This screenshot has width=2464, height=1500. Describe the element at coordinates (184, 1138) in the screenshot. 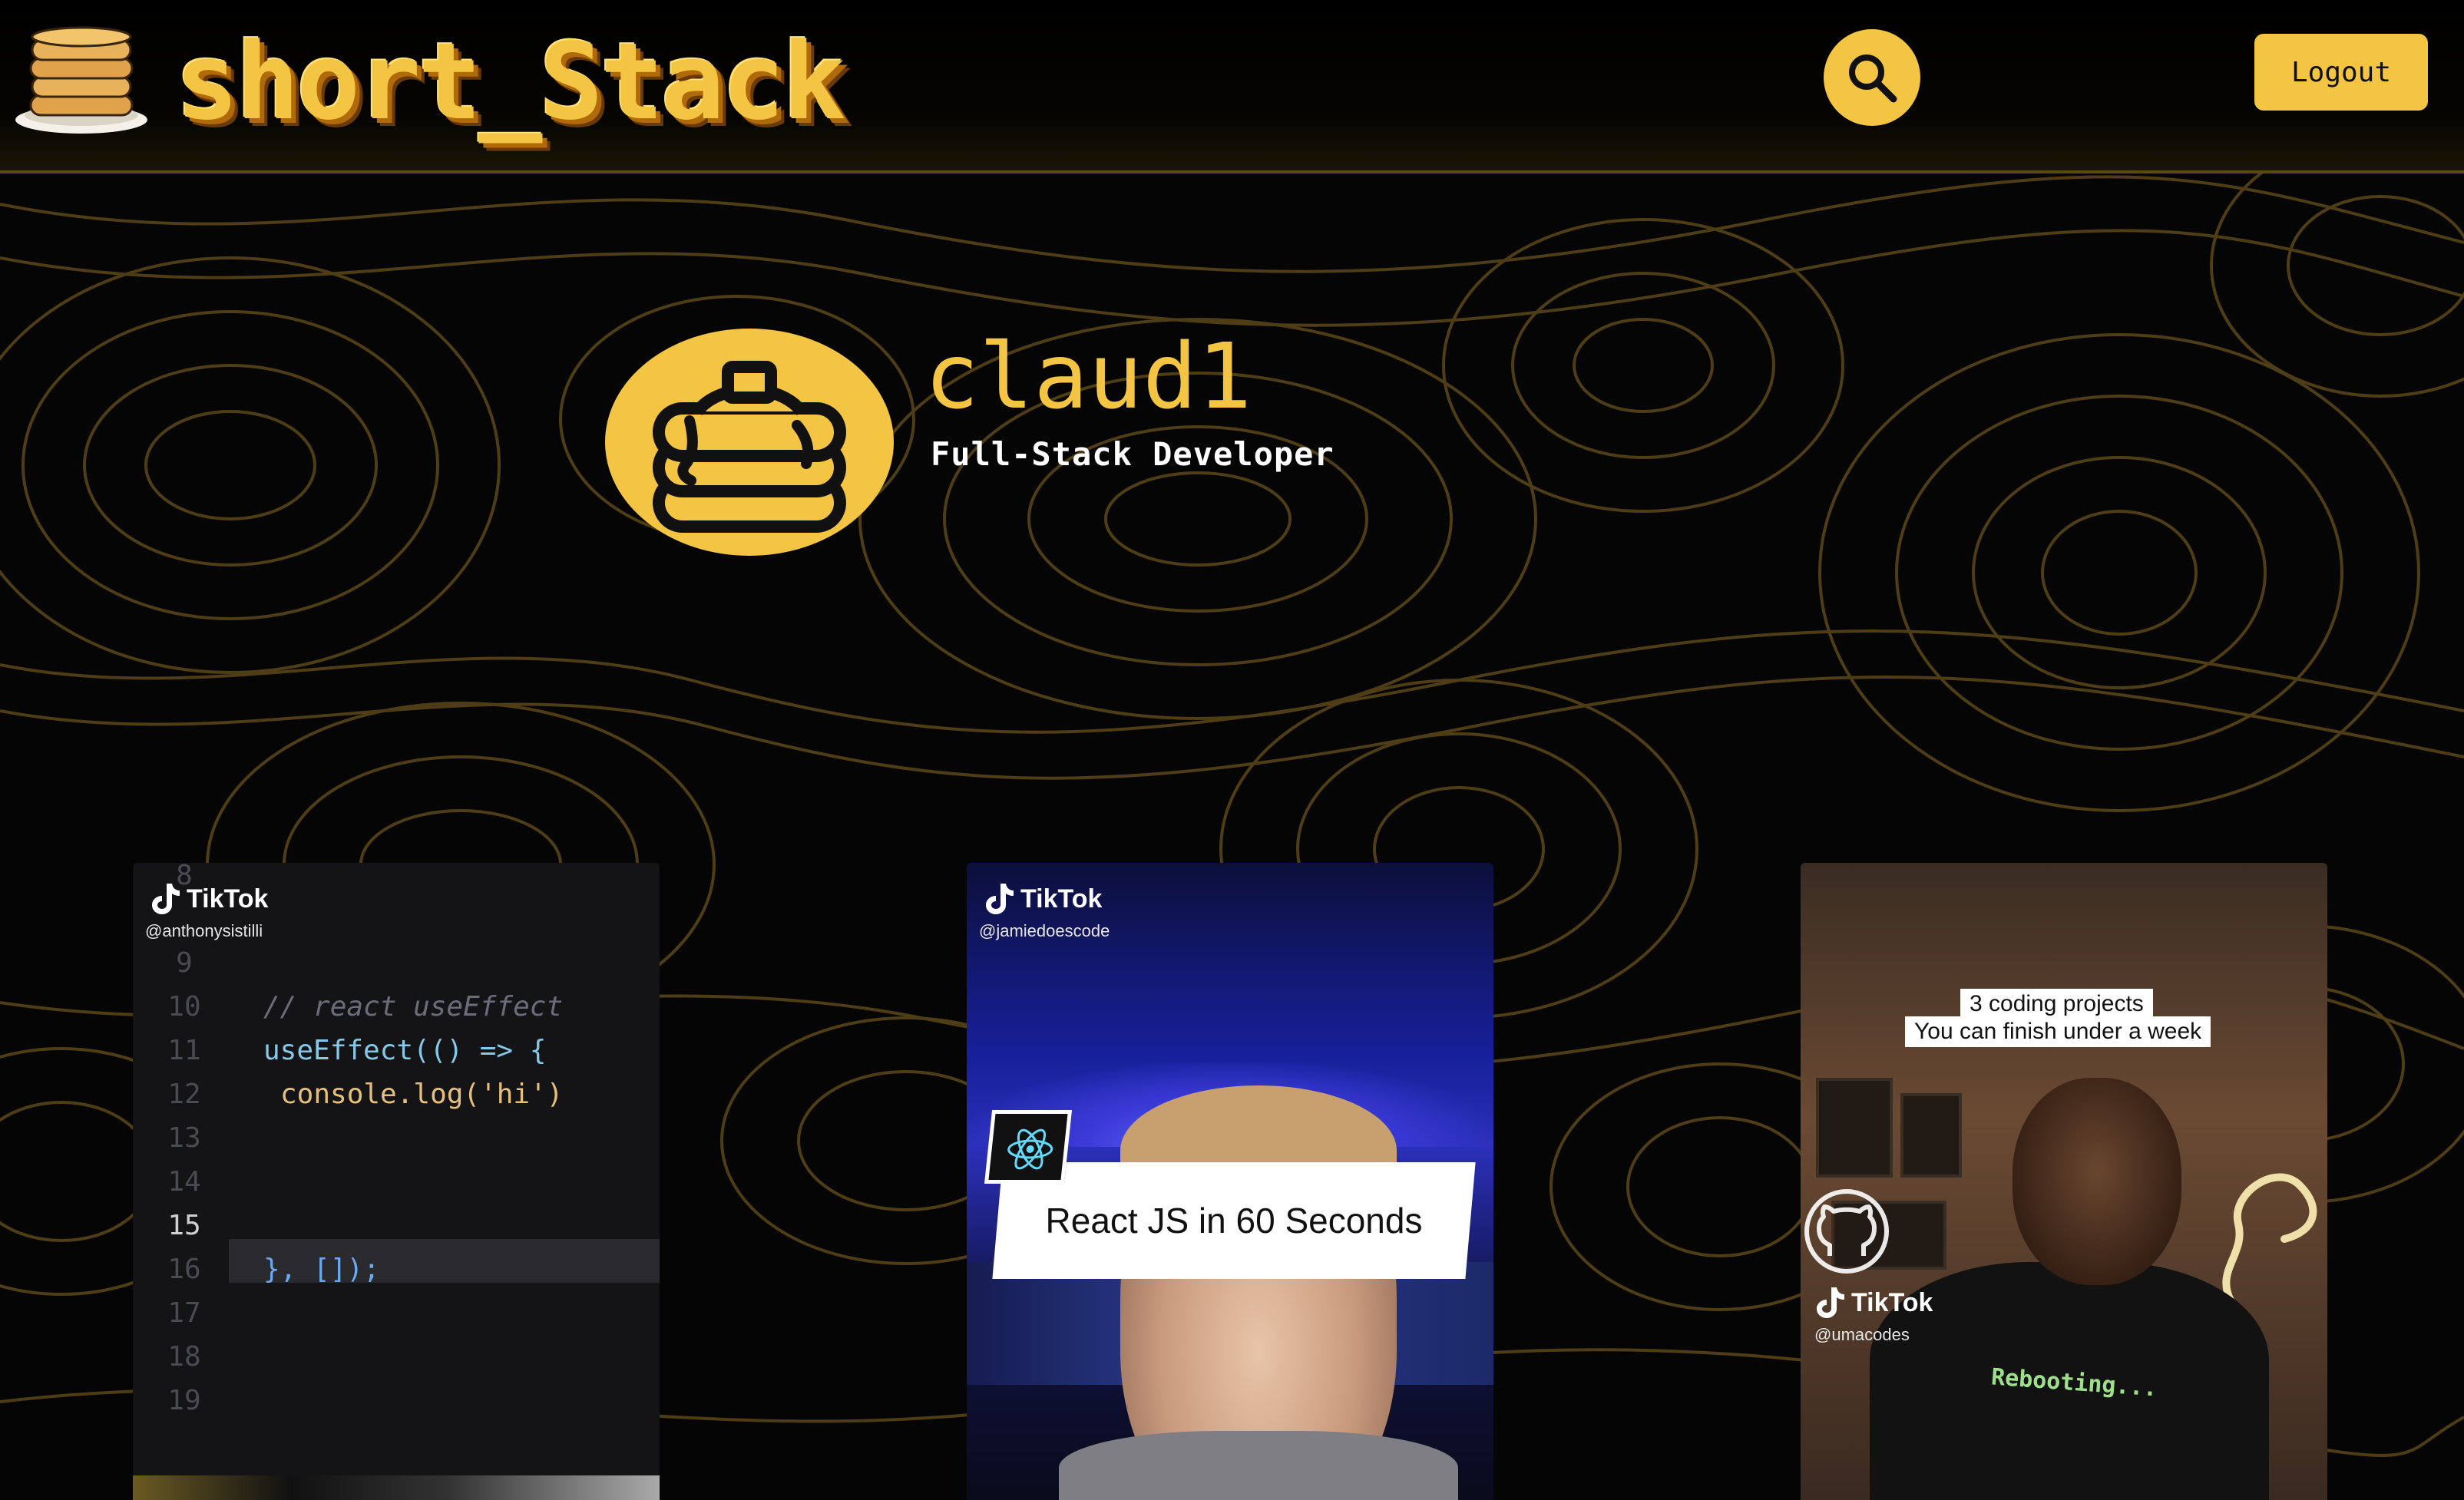

I see `line-number: 13` at that location.